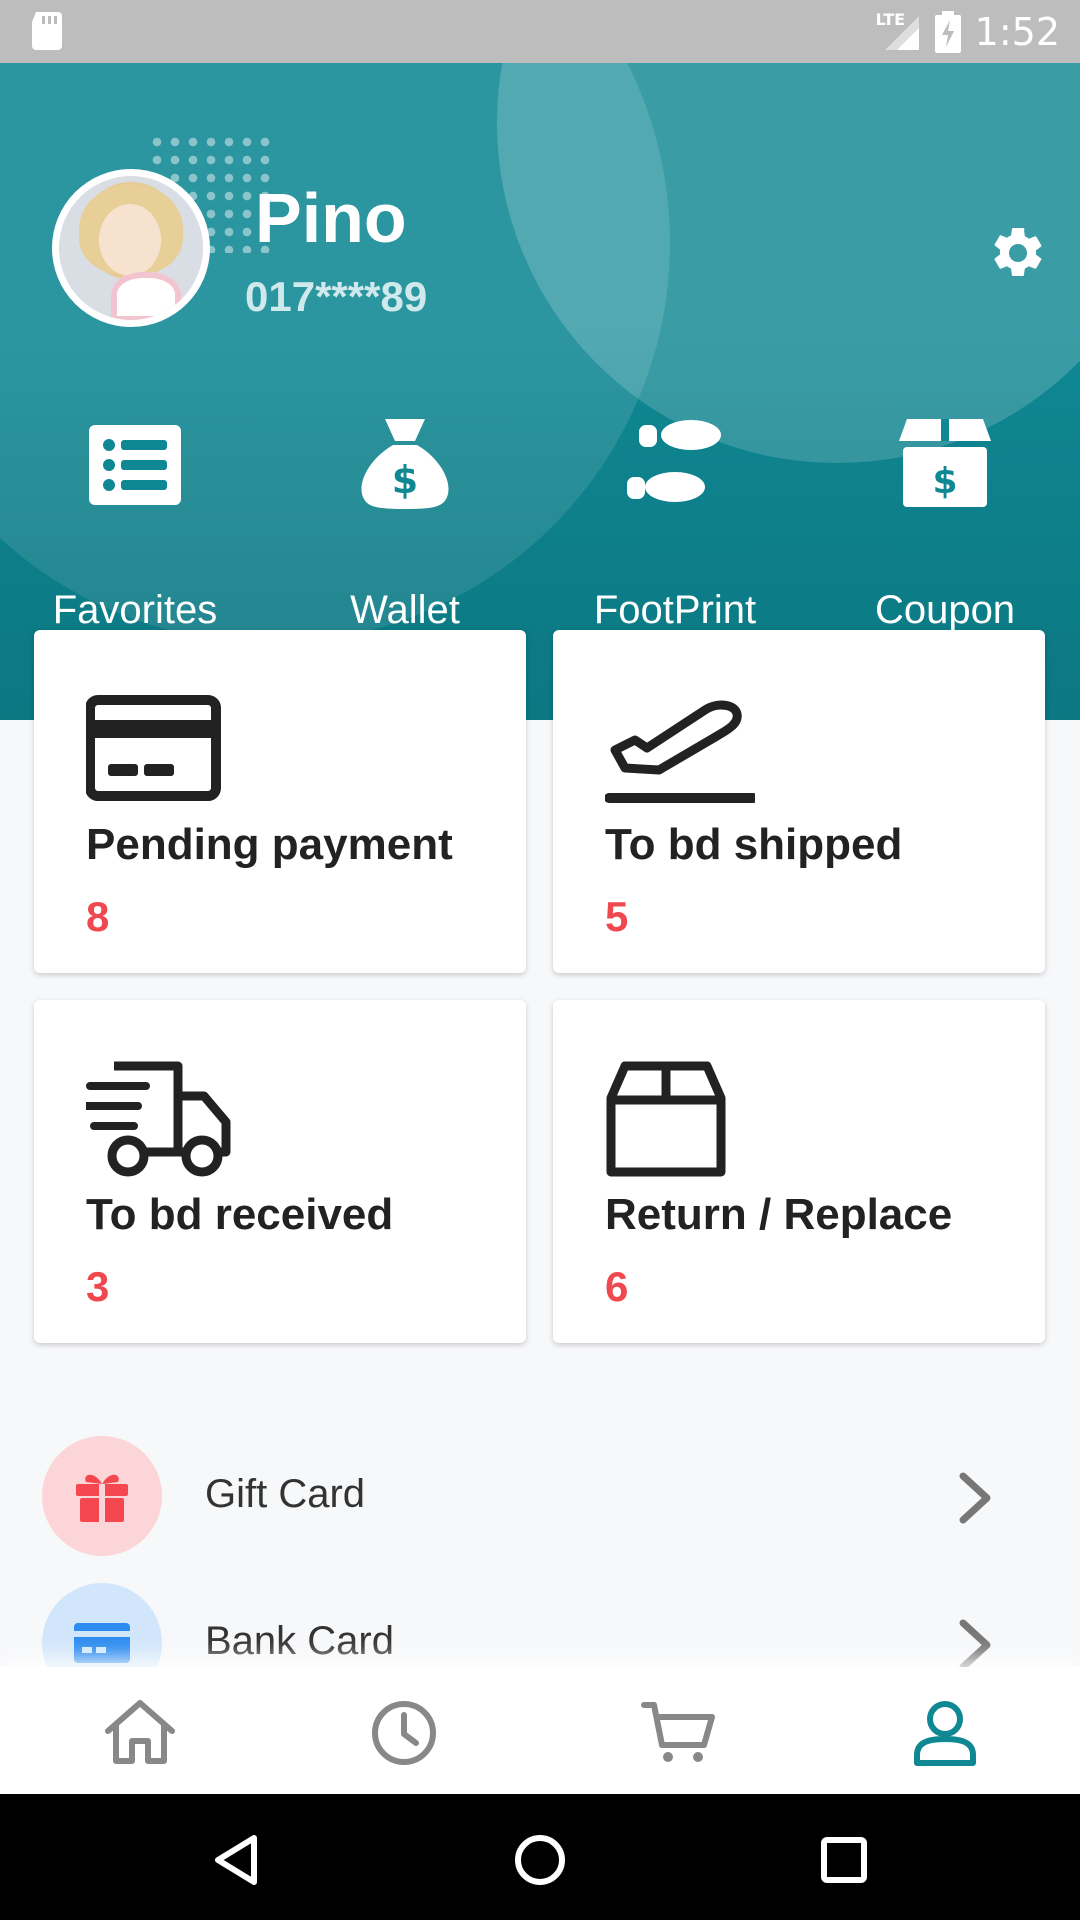 The height and width of the screenshot is (1920, 1080). What do you see at coordinates (754, 844) in the screenshot?
I see `card-title: To bd shipped` at bounding box center [754, 844].